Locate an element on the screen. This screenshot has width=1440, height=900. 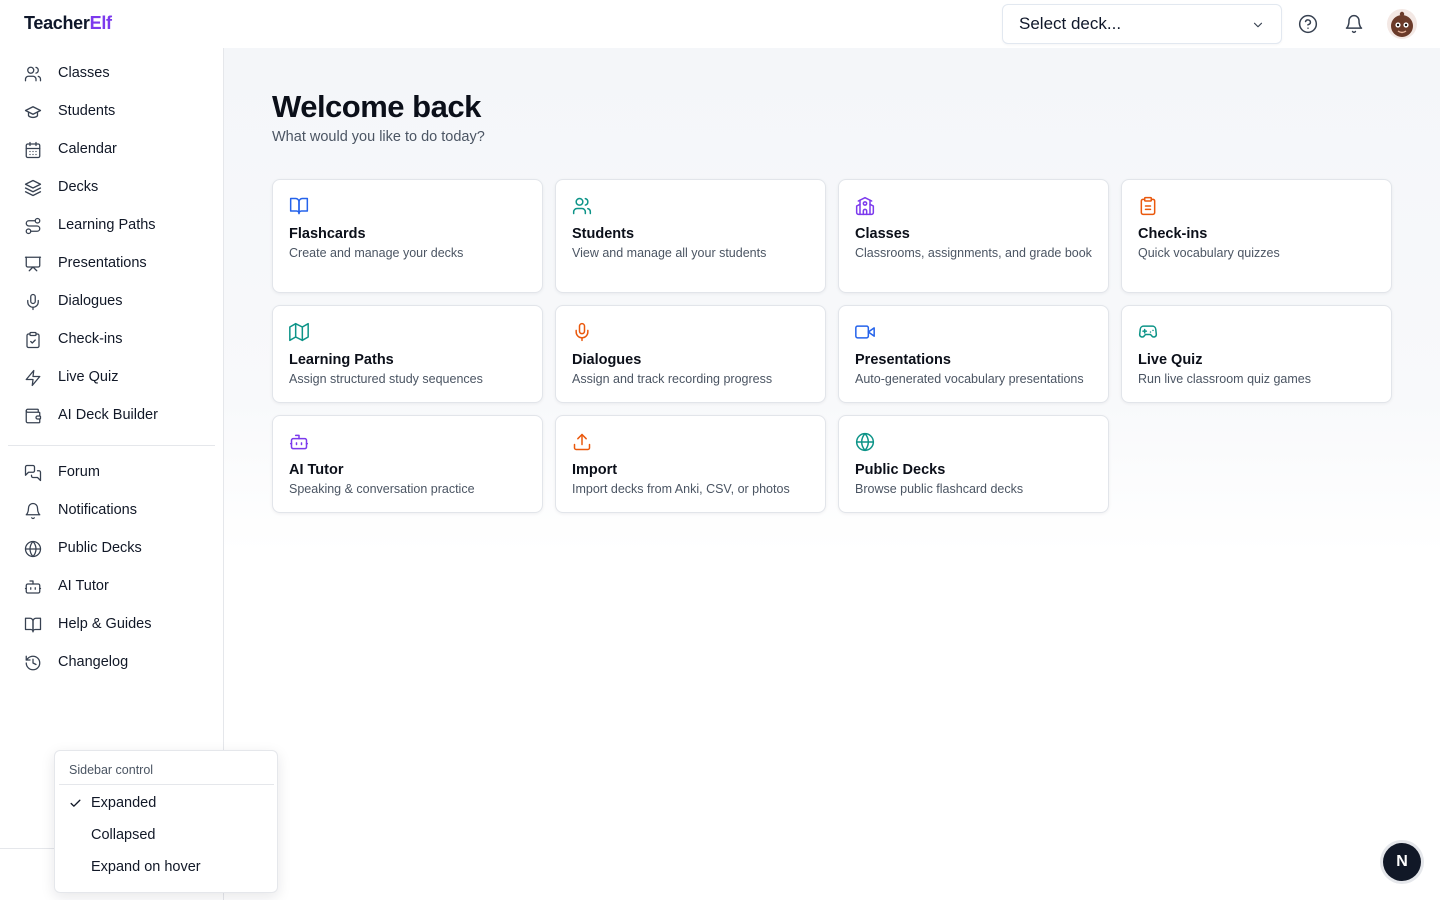
sidebar-item-live-quiz: Live Quiz is located at coordinates (112, 378).